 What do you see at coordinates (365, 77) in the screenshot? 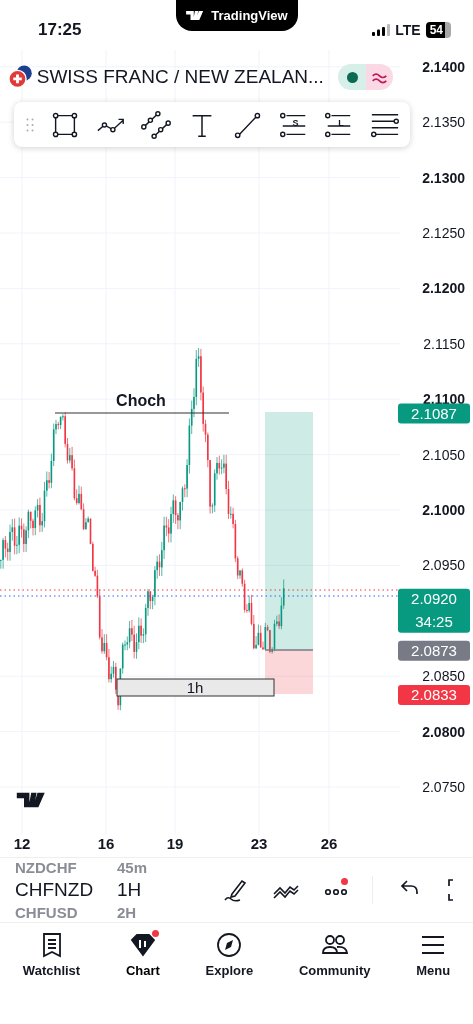
I see `market-status-pill` at bounding box center [365, 77].